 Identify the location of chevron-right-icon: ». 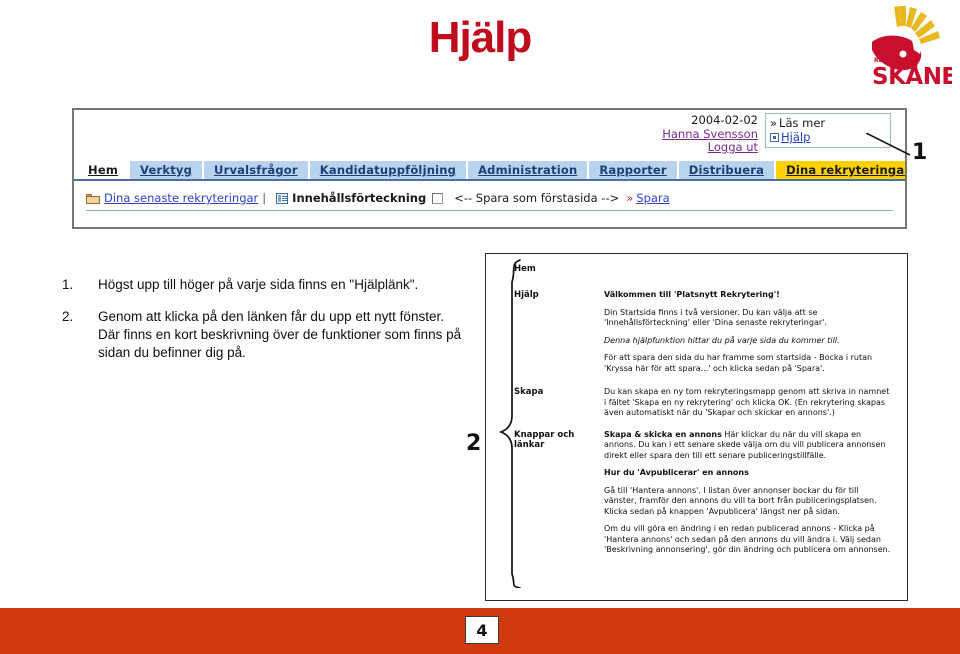
(774, 123).